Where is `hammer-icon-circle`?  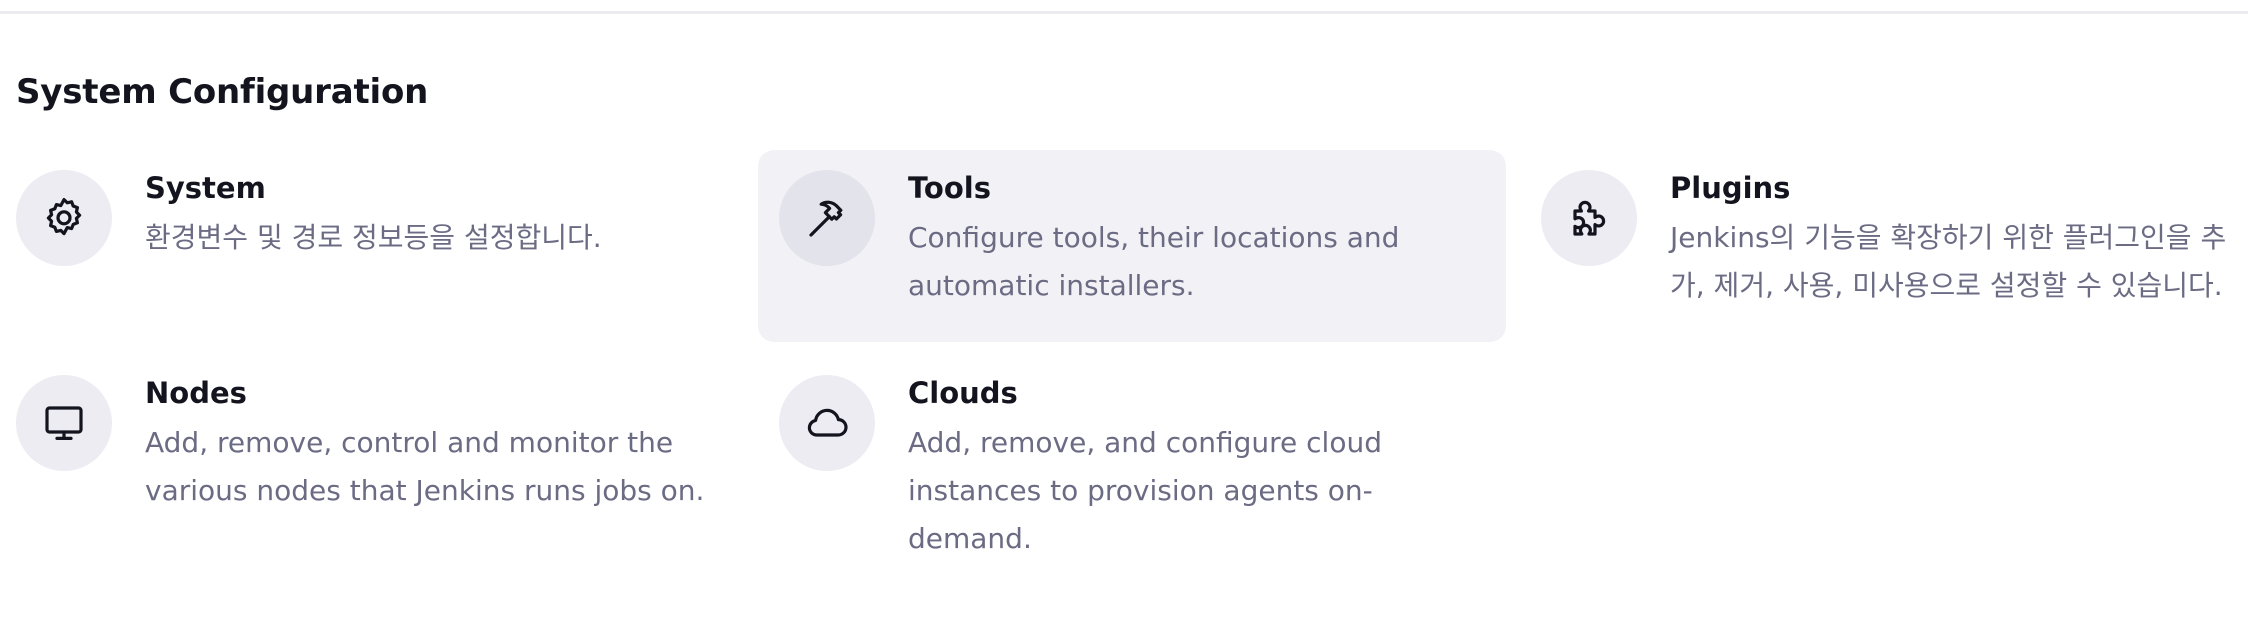
hammer-icon-circle is located at coordinates (827, 218).